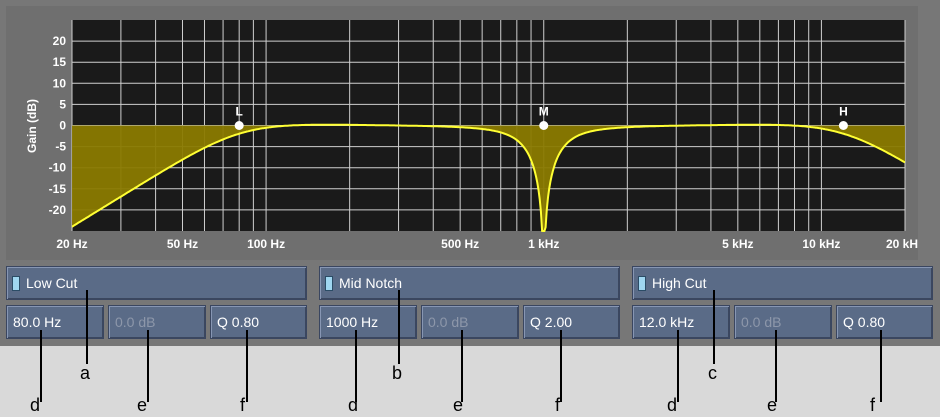 This screenshot has height=417, width=940. I want to click on y-tick-label: 5, so click(62, 104).